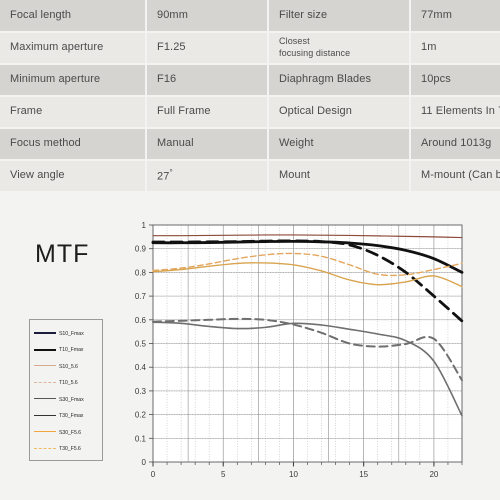 The height and width of the screenshot is (500, 500). Describe the element at coordinates (433, 474) in the screenshot. I see `x-tick-label: 20` at that location.